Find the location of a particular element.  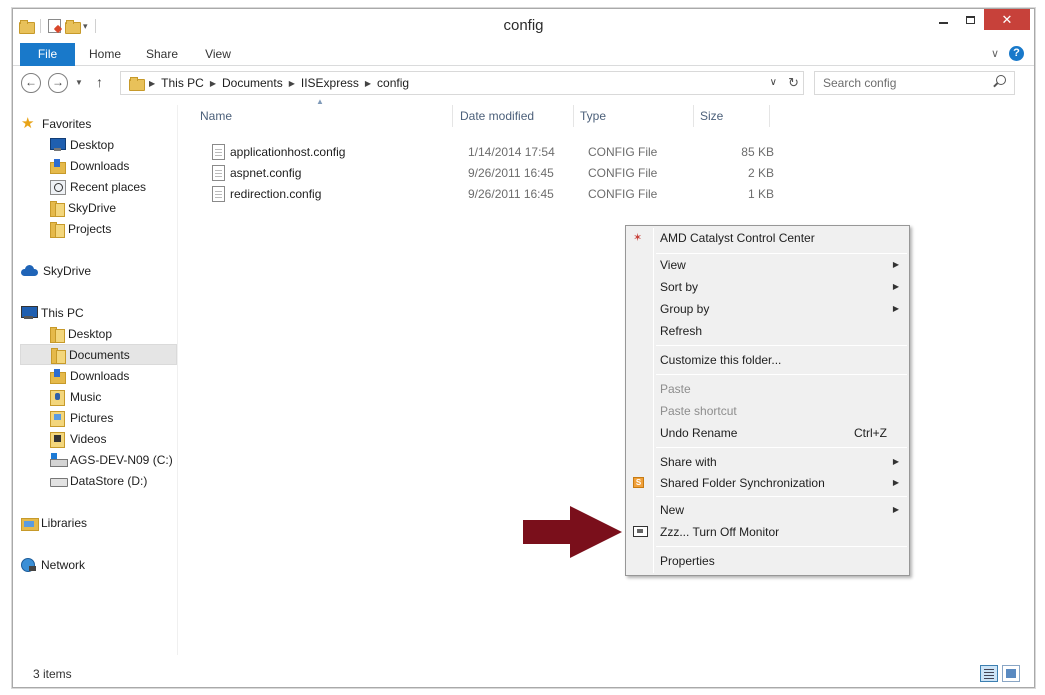

nav-pc-desktop: Desktop is located at coordinates (113, 333).